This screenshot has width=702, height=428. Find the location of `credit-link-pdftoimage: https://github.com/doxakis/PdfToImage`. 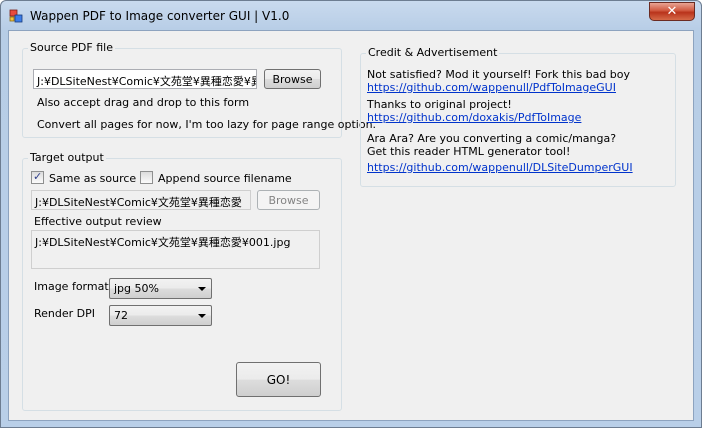

credit-link-pdftoimage: https://github.com/doxakis/PdfToImage is located at coordinates (474, 117).